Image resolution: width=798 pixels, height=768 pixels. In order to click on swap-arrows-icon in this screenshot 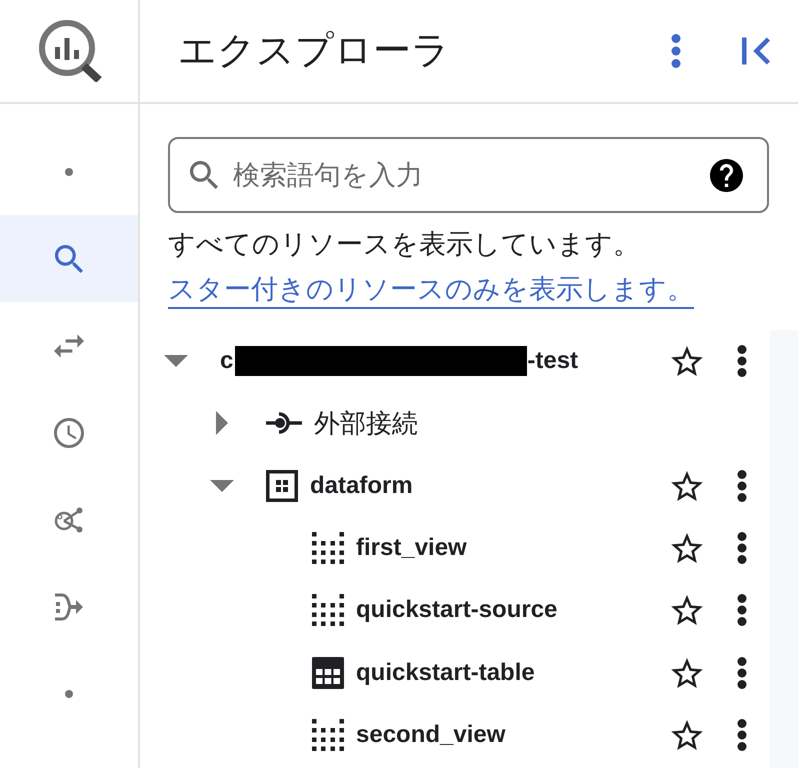, I will do `click(69, 346)`.